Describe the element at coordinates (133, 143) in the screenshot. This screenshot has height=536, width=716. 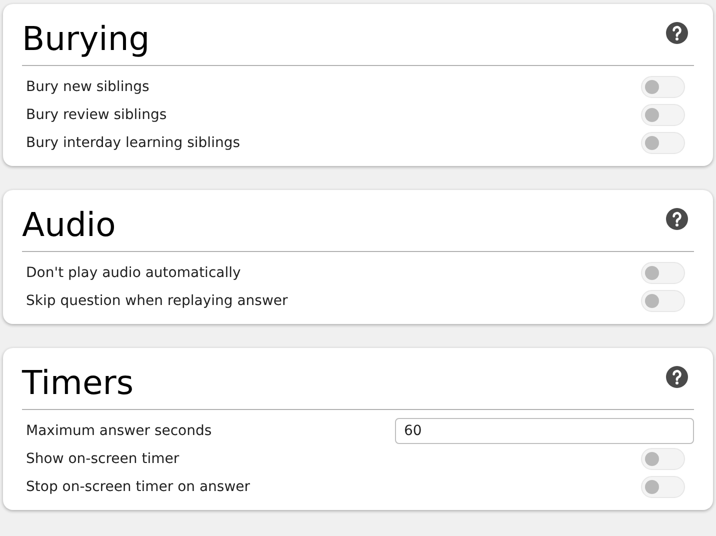
I see `setting-label: Bury interday learning siblings` at that location.